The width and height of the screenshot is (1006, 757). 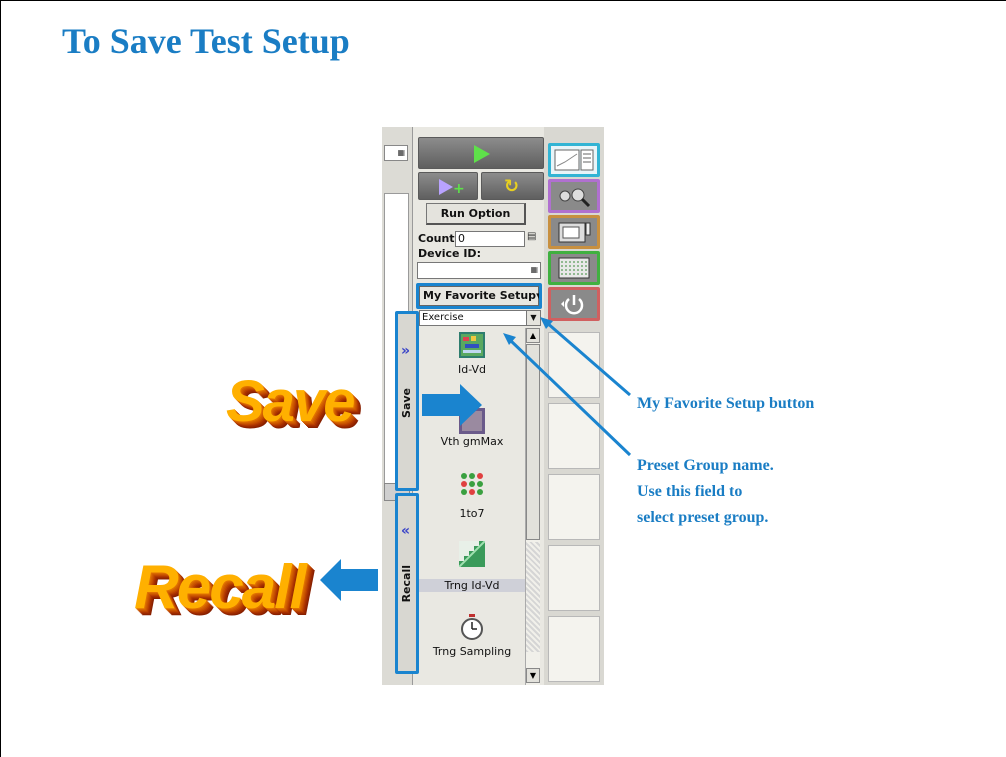 I want to click on save-arrow-icon, so click(x=452, y=405).